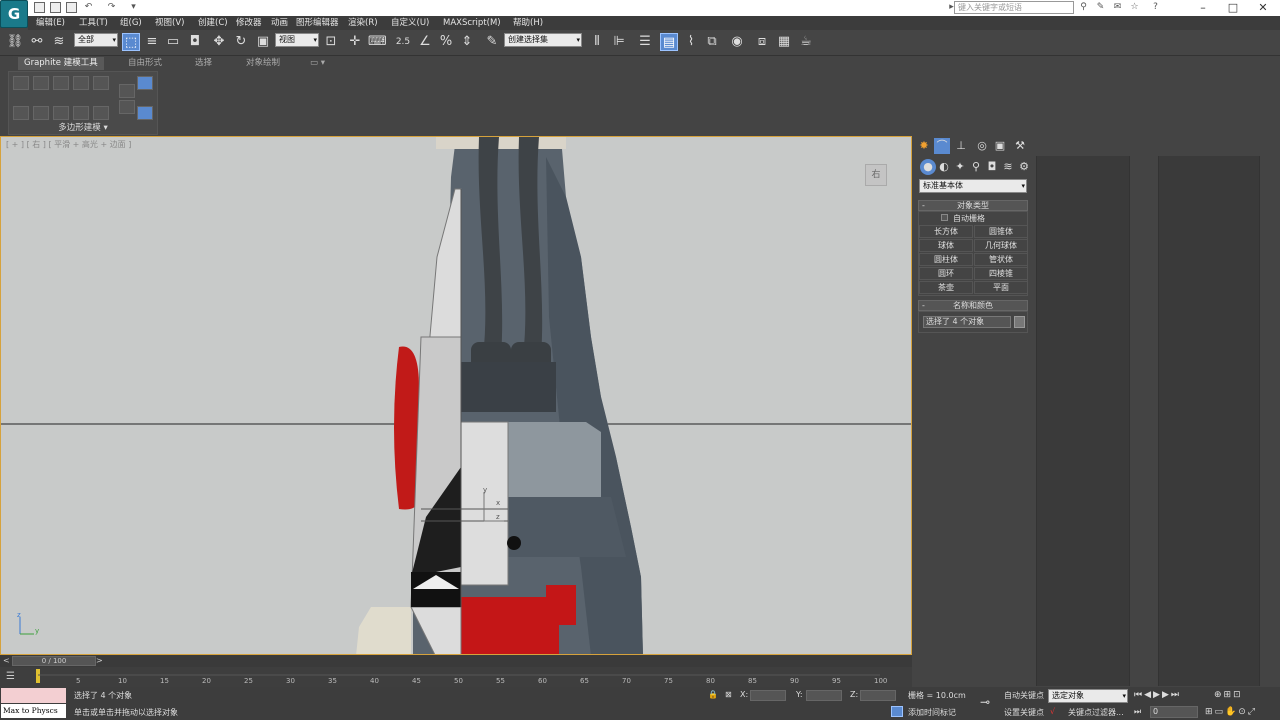  Describe the element at coordinates (101, 83) in the screenshot. I see `ribbon-element-icon` at that location.